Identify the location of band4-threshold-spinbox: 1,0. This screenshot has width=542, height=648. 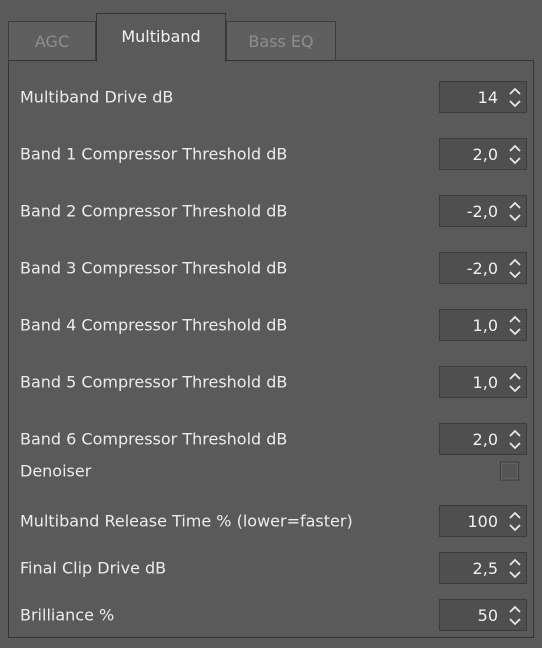
(483, 325).